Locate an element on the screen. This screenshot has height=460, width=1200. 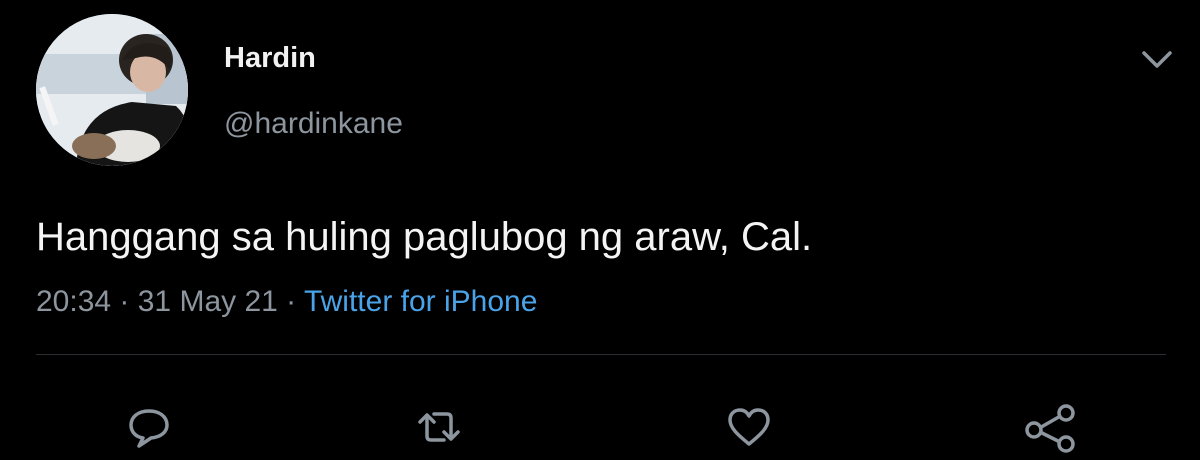
divider is located at coordinates (601, 354).